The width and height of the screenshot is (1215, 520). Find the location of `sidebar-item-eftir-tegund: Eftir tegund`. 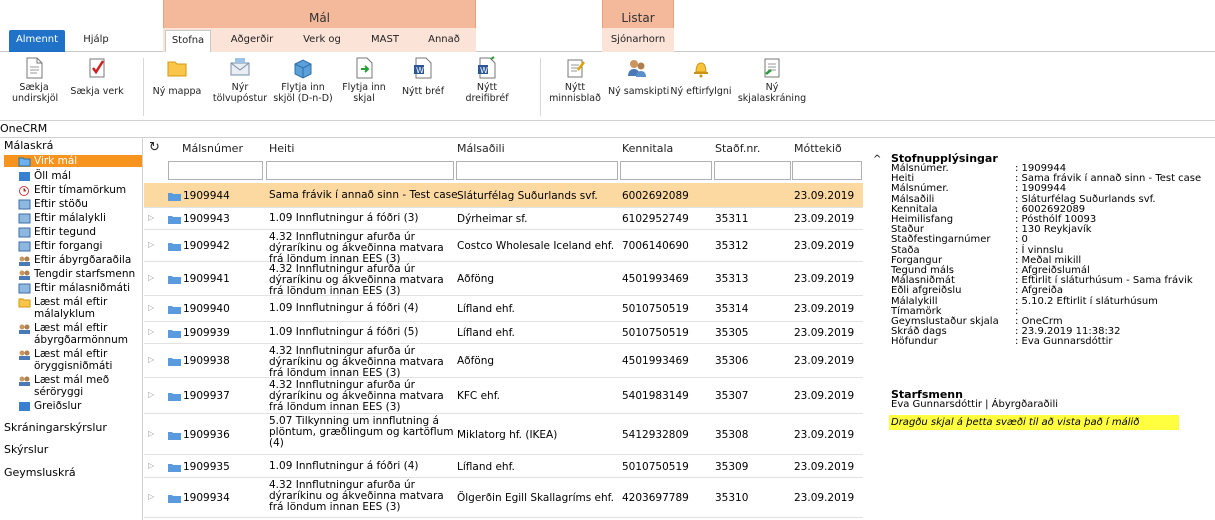

sidebar-item-eftir-tegund: Eftir tegund is located at coordinates (80, 232).